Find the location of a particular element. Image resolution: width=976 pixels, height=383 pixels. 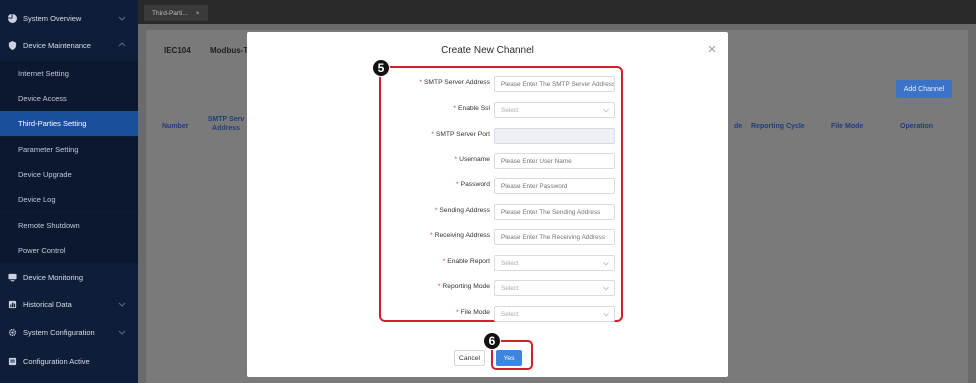

password-input is located at coordinates (554, 186).